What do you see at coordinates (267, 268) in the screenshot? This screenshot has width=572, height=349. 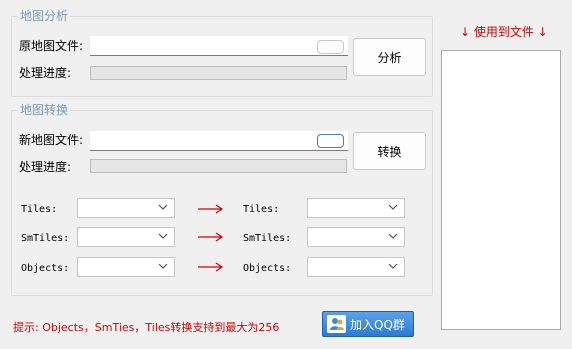 I see `objects-target-label: Objects:` at bounding box center [267, 268].